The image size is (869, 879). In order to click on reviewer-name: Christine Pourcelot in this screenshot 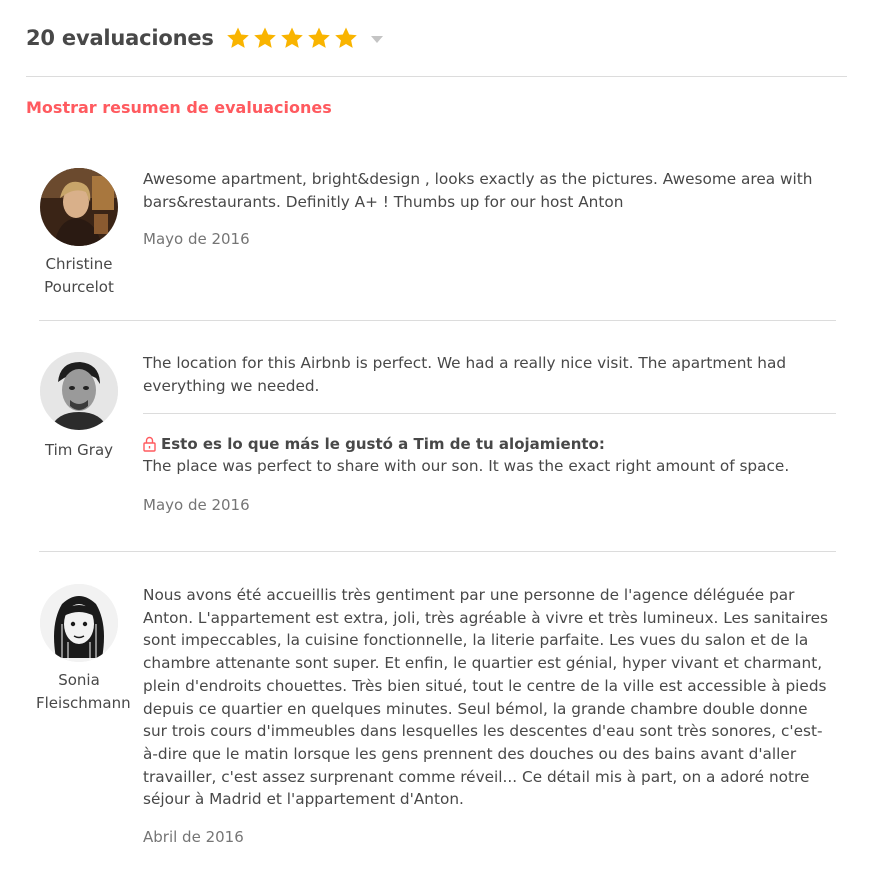, I will do `click(79, 276)`.